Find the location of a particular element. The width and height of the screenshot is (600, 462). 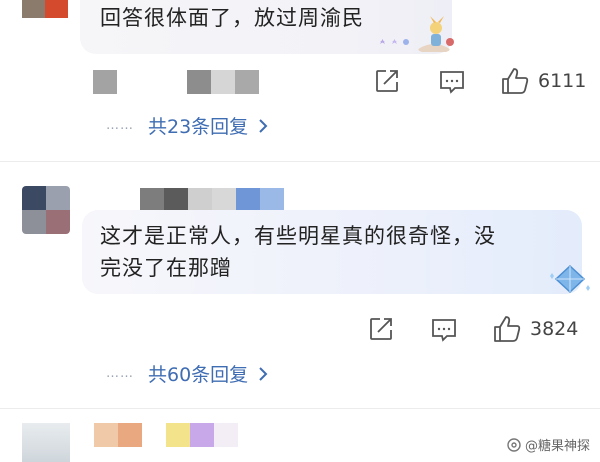

watermark-logo-icon is located at coordinates (514, 444).